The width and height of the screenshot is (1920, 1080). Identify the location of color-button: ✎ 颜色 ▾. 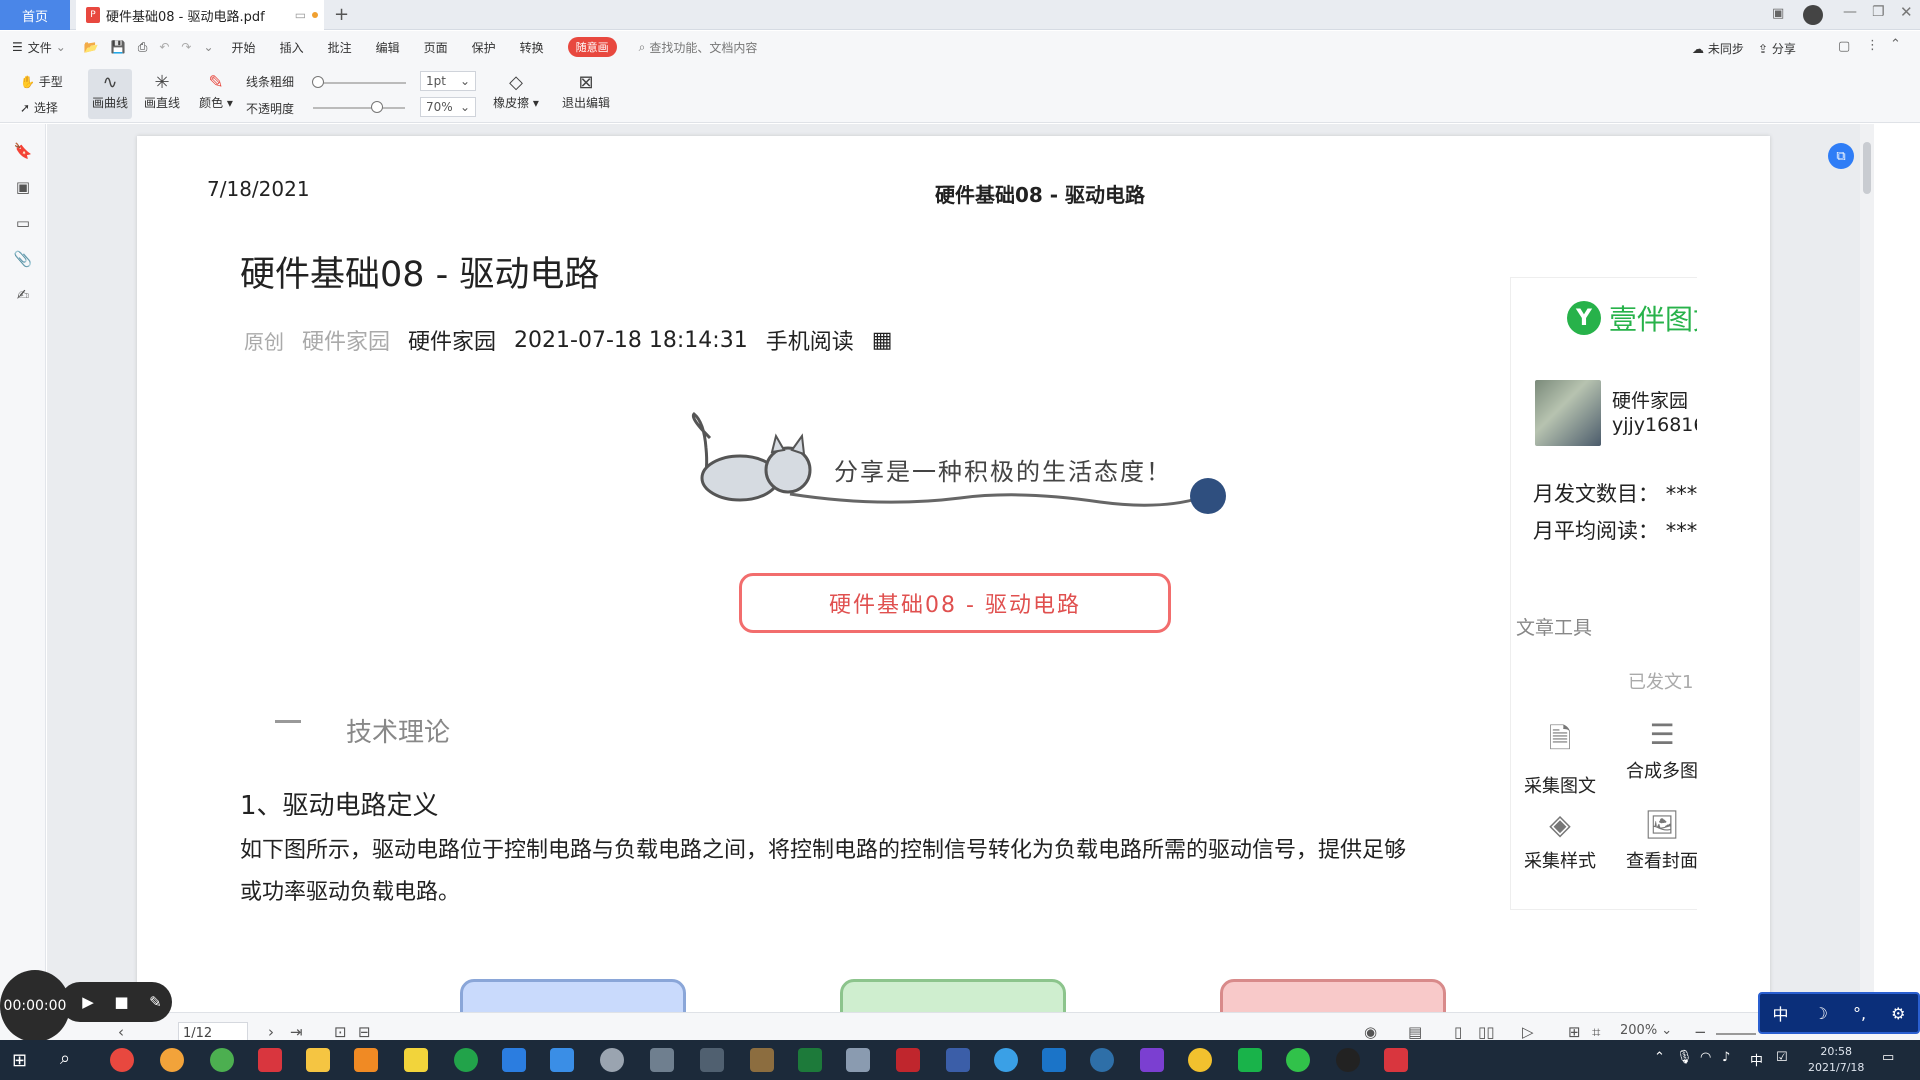
(216, 91).